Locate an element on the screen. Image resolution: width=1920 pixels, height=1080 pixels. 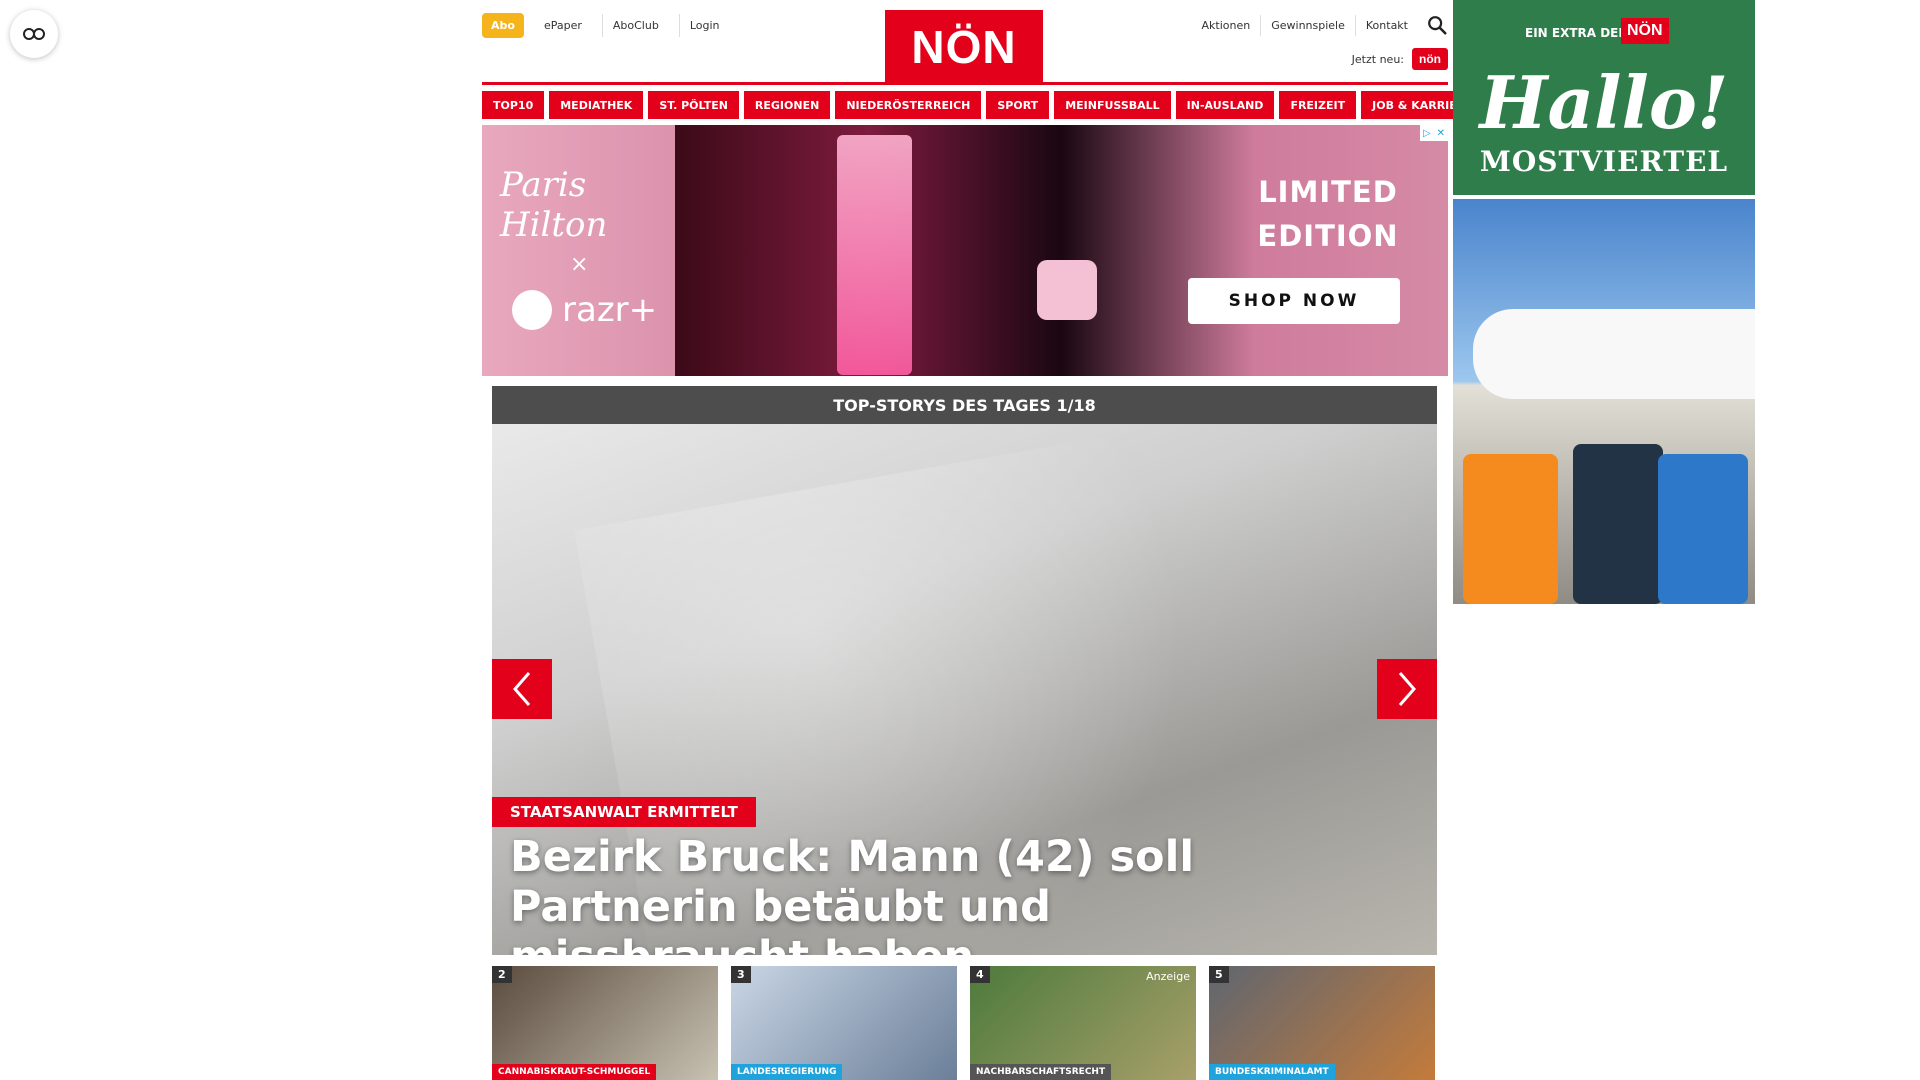
thumb-anzeige: Anzeige is located at coordinates (1168, 976).